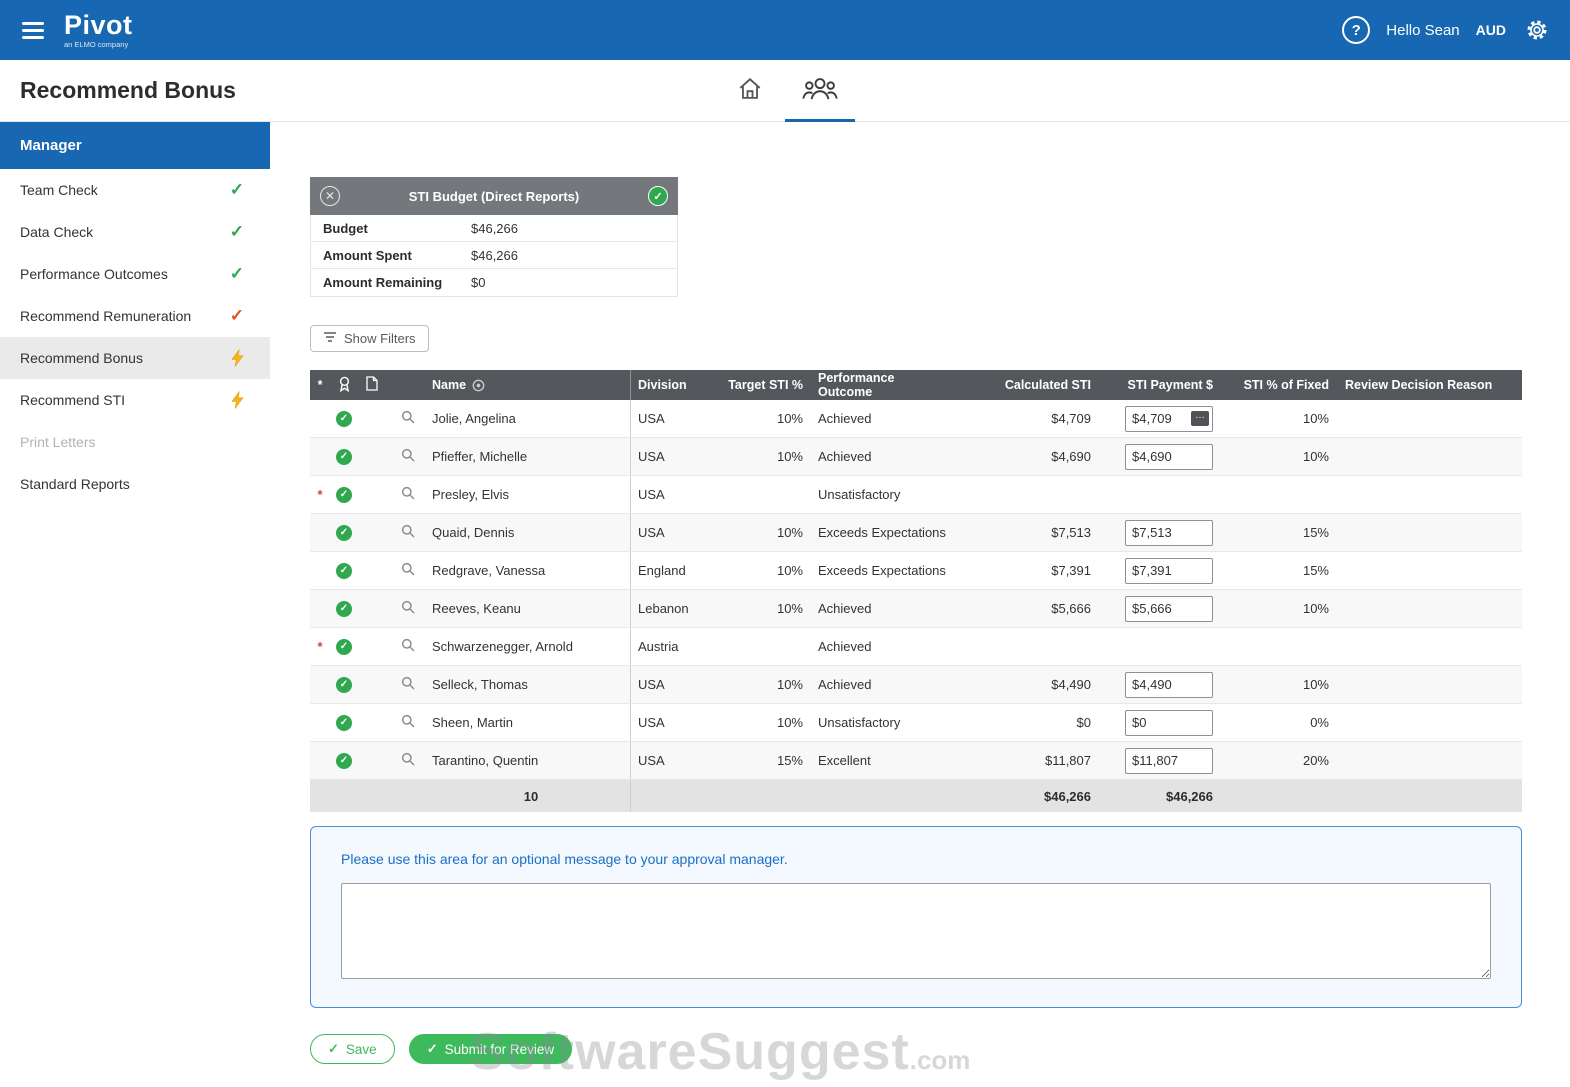 This screenshot has width=1570, height=1087. What do you see at coordinates (320, 385) in the screenshot?
I see `required-column-header: *` at bounding box center [320, 385].